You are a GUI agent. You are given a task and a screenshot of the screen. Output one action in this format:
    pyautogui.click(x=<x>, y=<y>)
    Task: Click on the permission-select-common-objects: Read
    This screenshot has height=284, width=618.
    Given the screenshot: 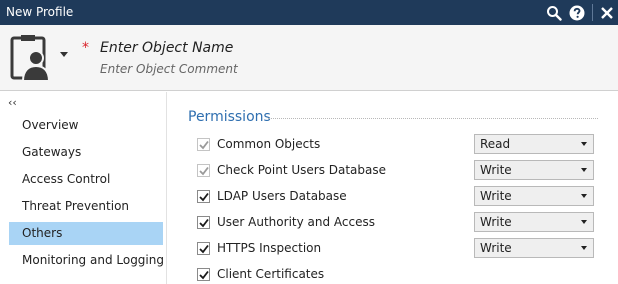 What is the action you would take?
    pyautogui.click(x=534, y=144)
    